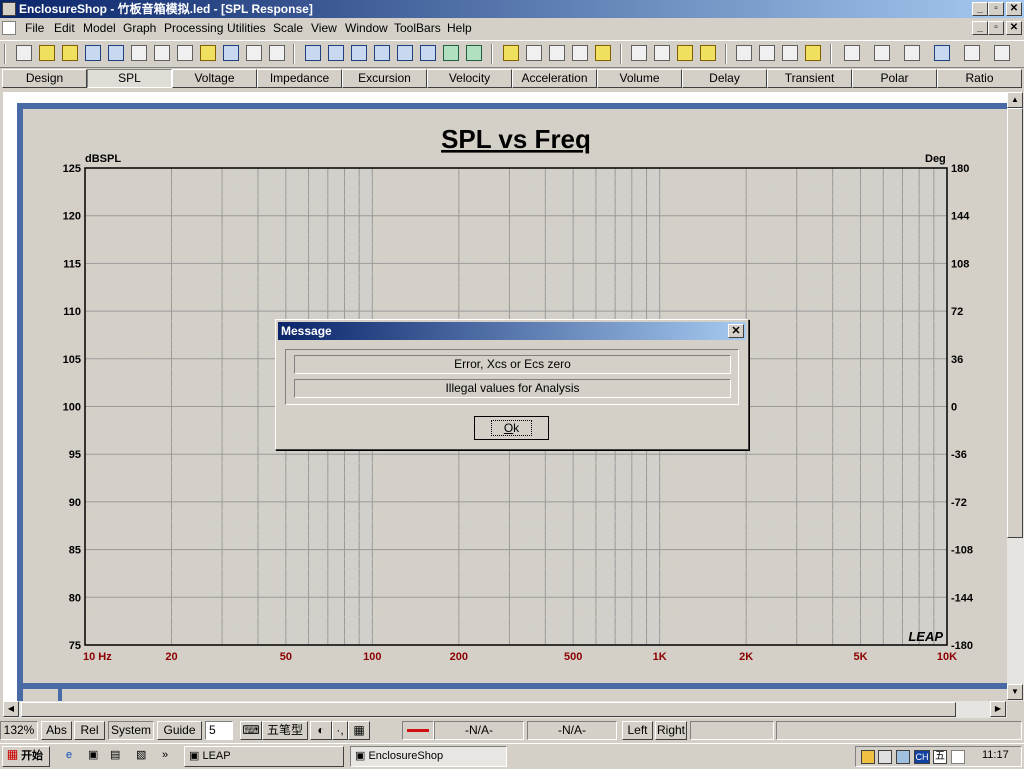 This screenshot has height=769, width=1024. Describe the element at coordinates (288, 28) in the screenshot. I see `menu-scale: Scale` at that location.